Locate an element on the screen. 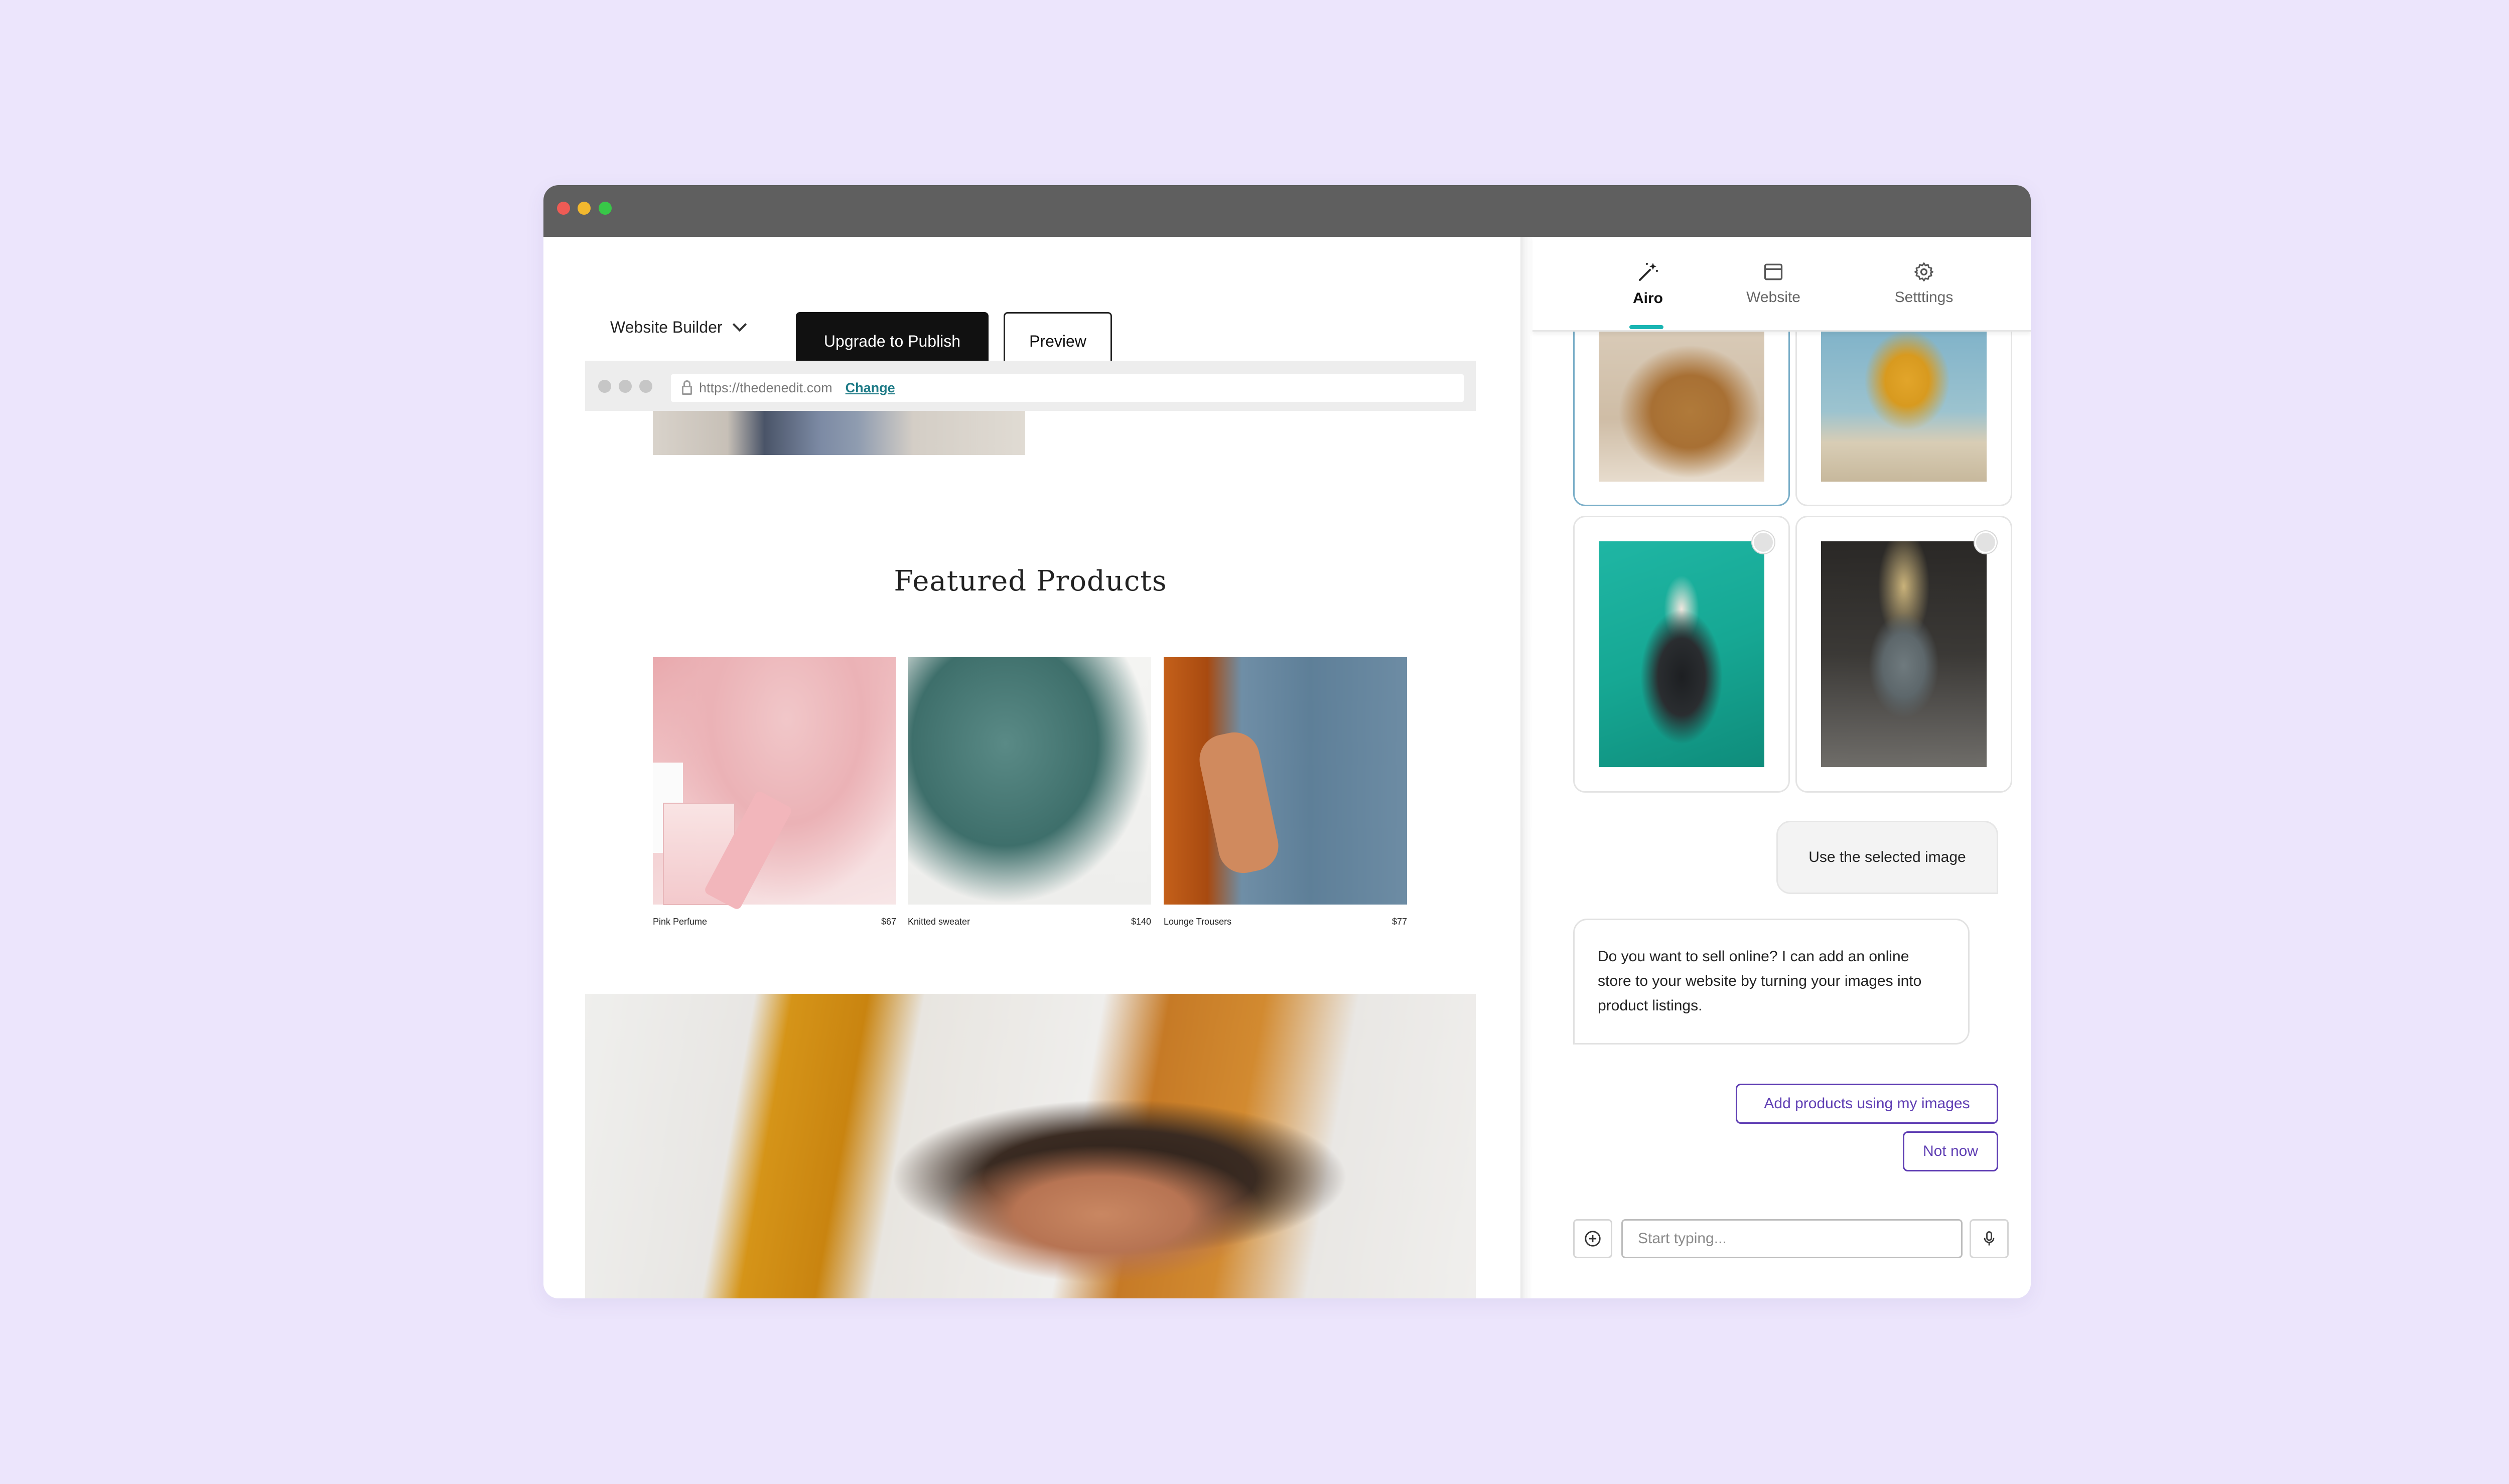  product-info: Lounge Trousers $77 is located at coordinates (1286, 922).